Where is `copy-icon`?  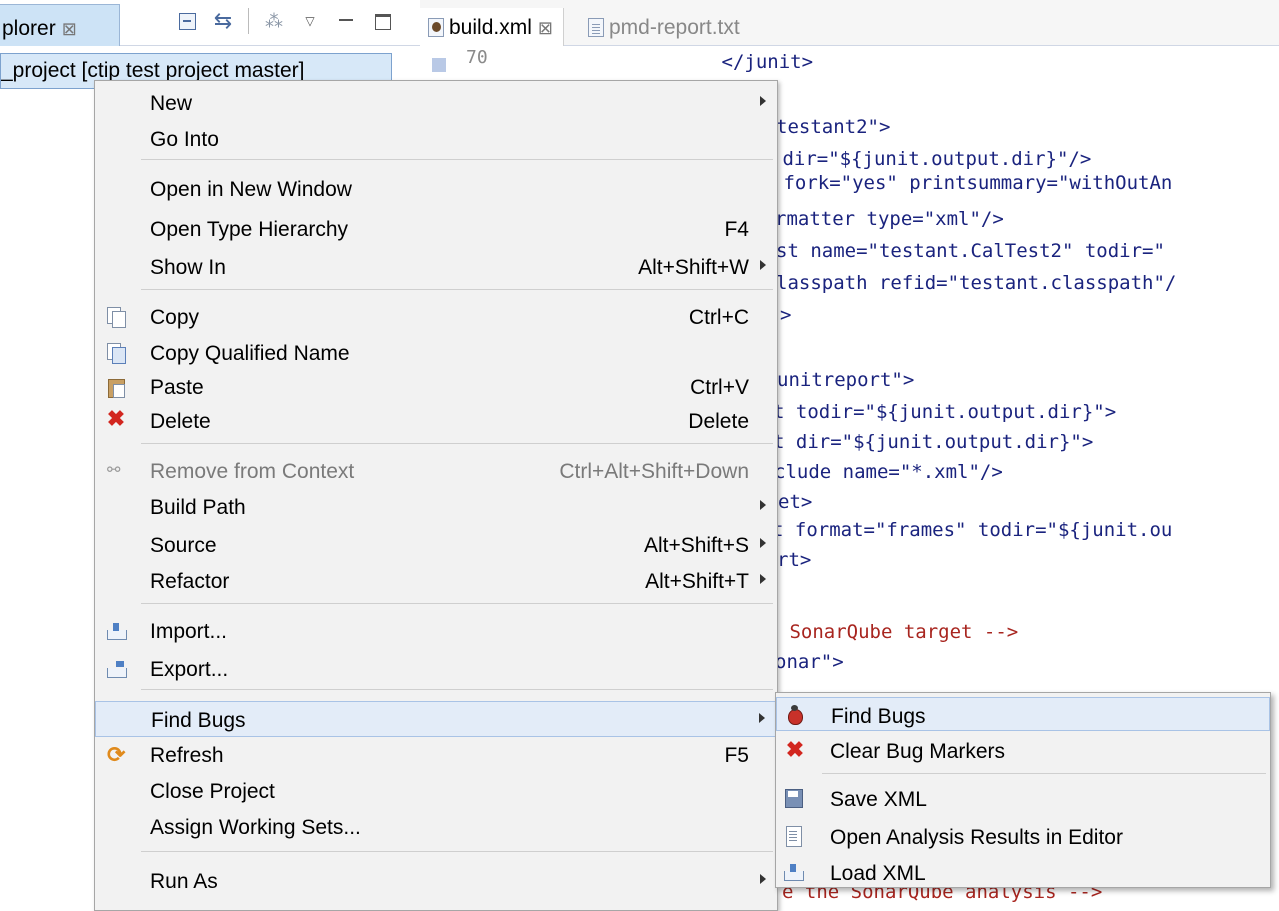 copy-icon is located at coordinates (116, 317).